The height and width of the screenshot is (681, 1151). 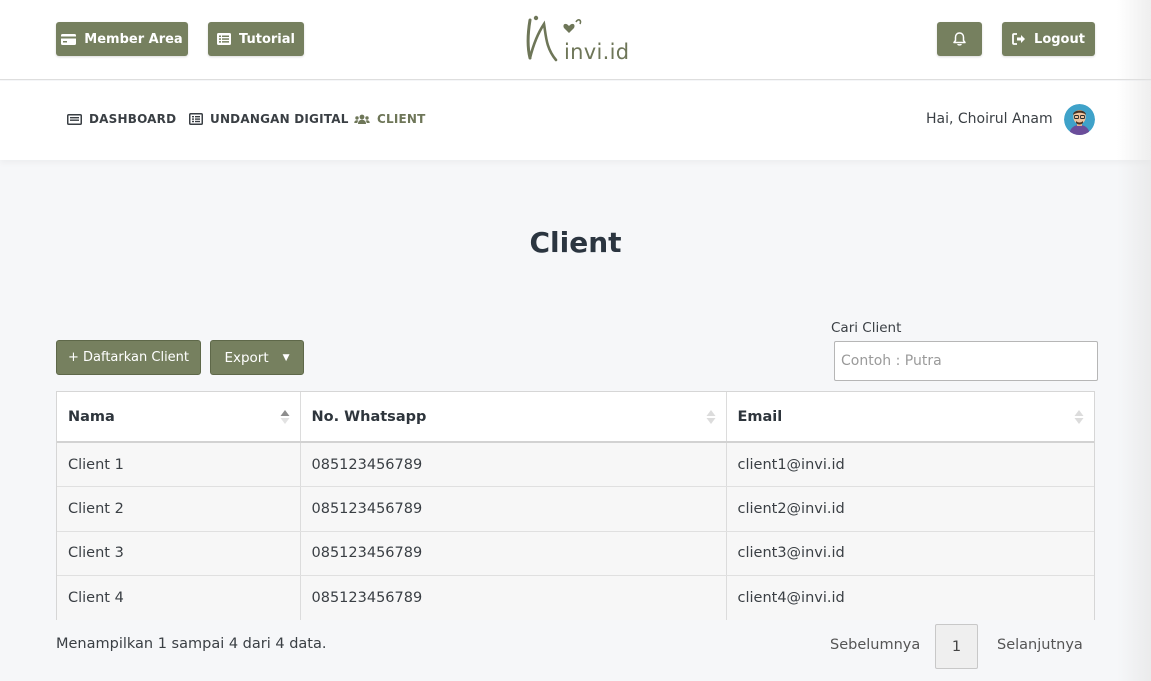 What do you see at coordinates (179, 553) in the screenshot?
I see `cell-nama: Client 3` at bounding box center [179, 553].